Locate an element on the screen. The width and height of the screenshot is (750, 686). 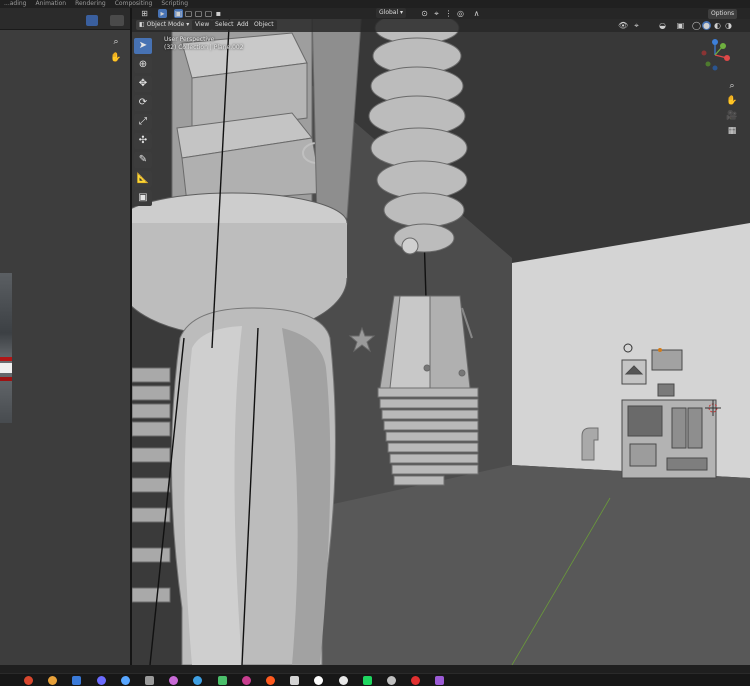
move-icon: ✥ is located at coordinates (143, 84).